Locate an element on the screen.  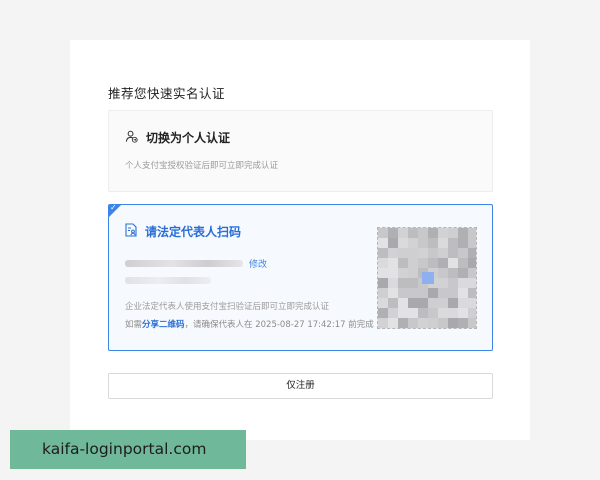
document-person-icon is located at coordinates (131, 231).